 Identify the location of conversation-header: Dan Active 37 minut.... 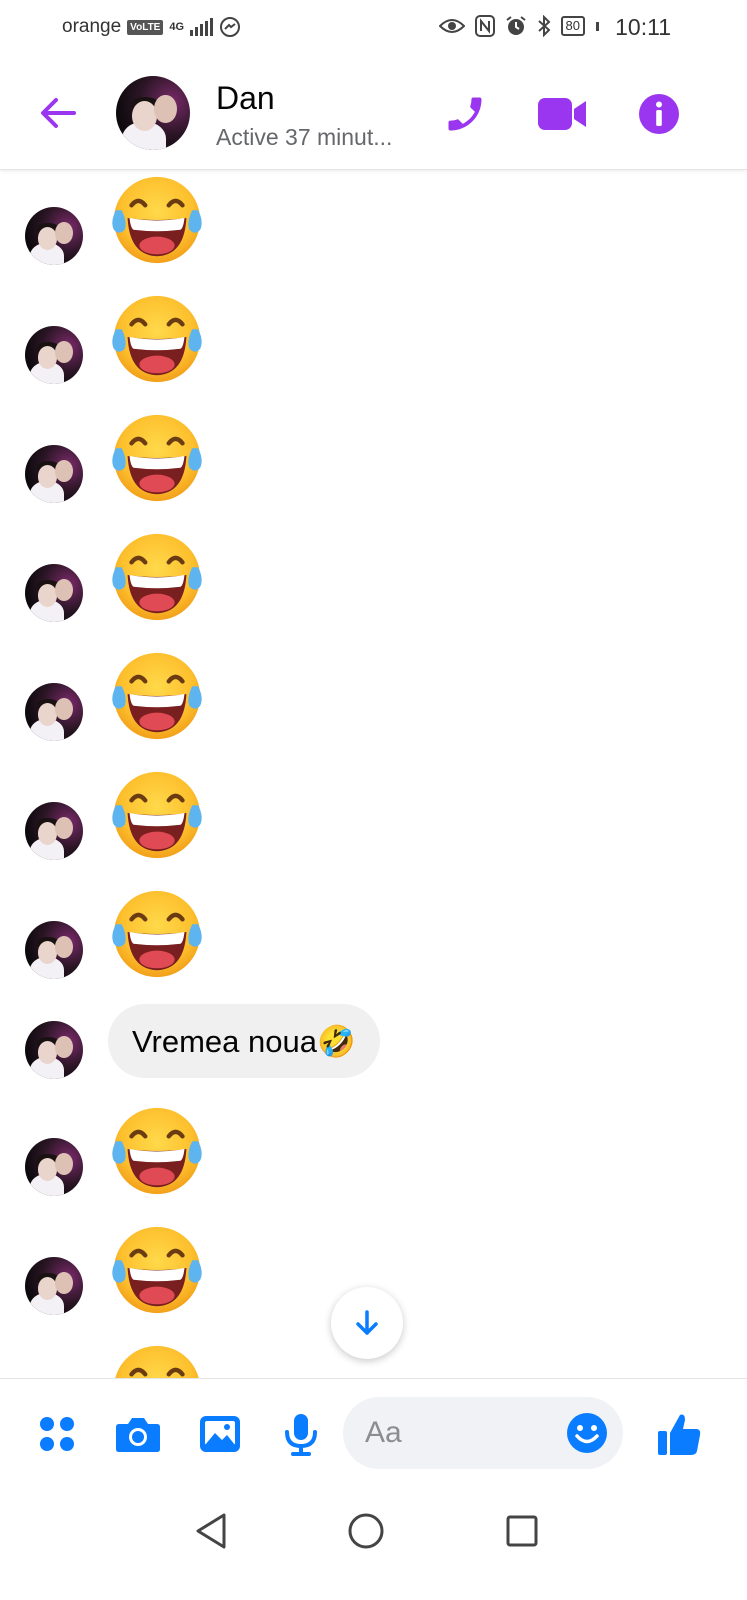
(373, 113).